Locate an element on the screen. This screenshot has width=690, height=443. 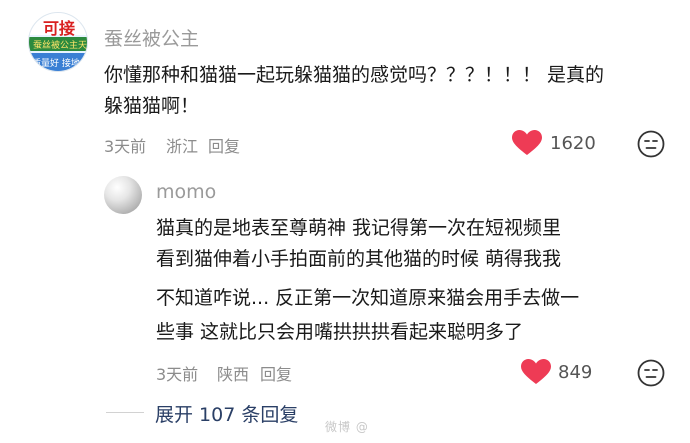
reply-location: 陕西 is located at coordinates (233, 374).